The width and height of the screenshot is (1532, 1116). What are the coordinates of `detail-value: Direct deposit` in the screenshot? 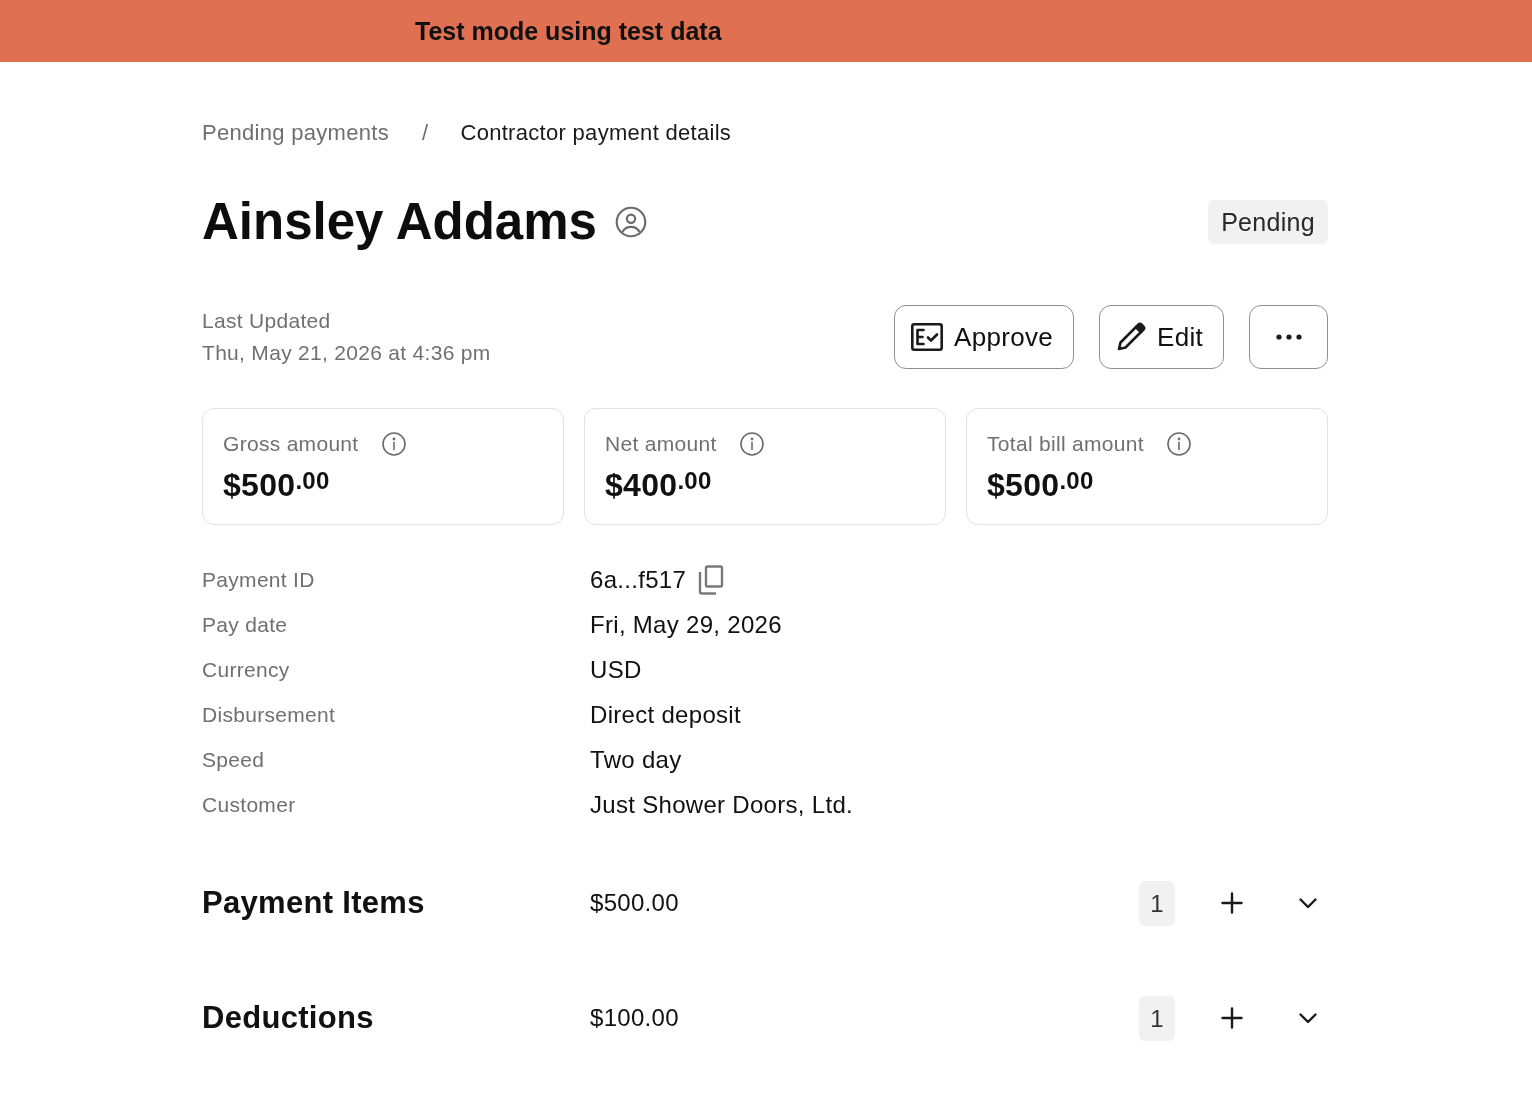 It's located at (665, 714).